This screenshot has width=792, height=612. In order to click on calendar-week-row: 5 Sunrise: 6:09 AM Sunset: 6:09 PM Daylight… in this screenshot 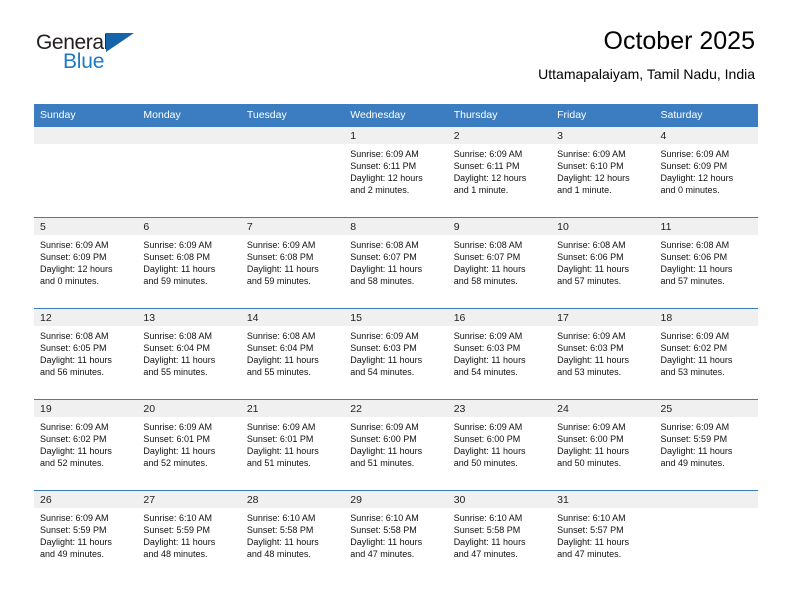, I will do `click(396, 263)`.